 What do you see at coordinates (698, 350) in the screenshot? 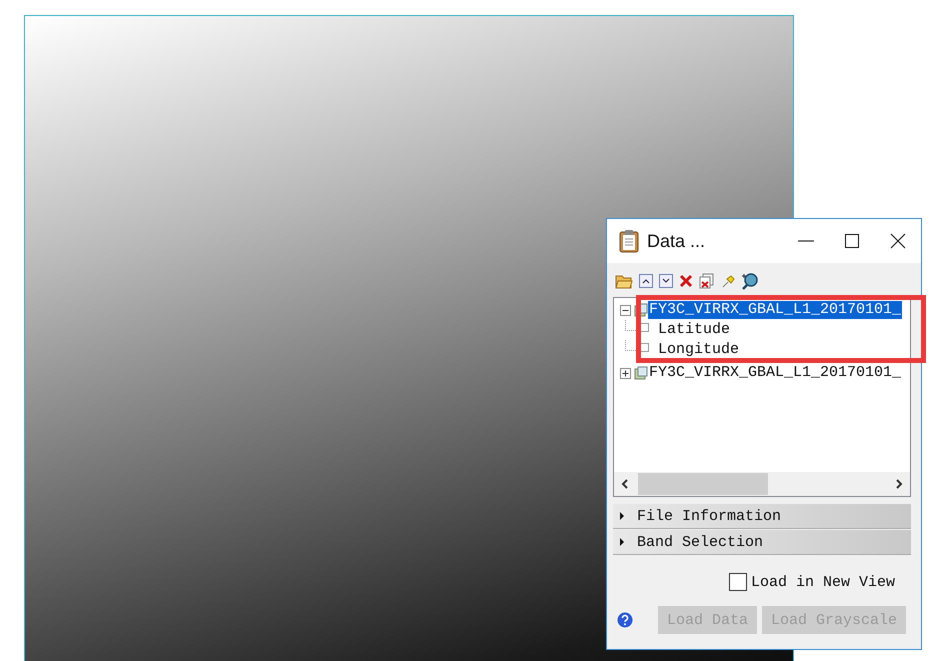
I see `tree-item: Longitude` at bounding box center [698, 350].